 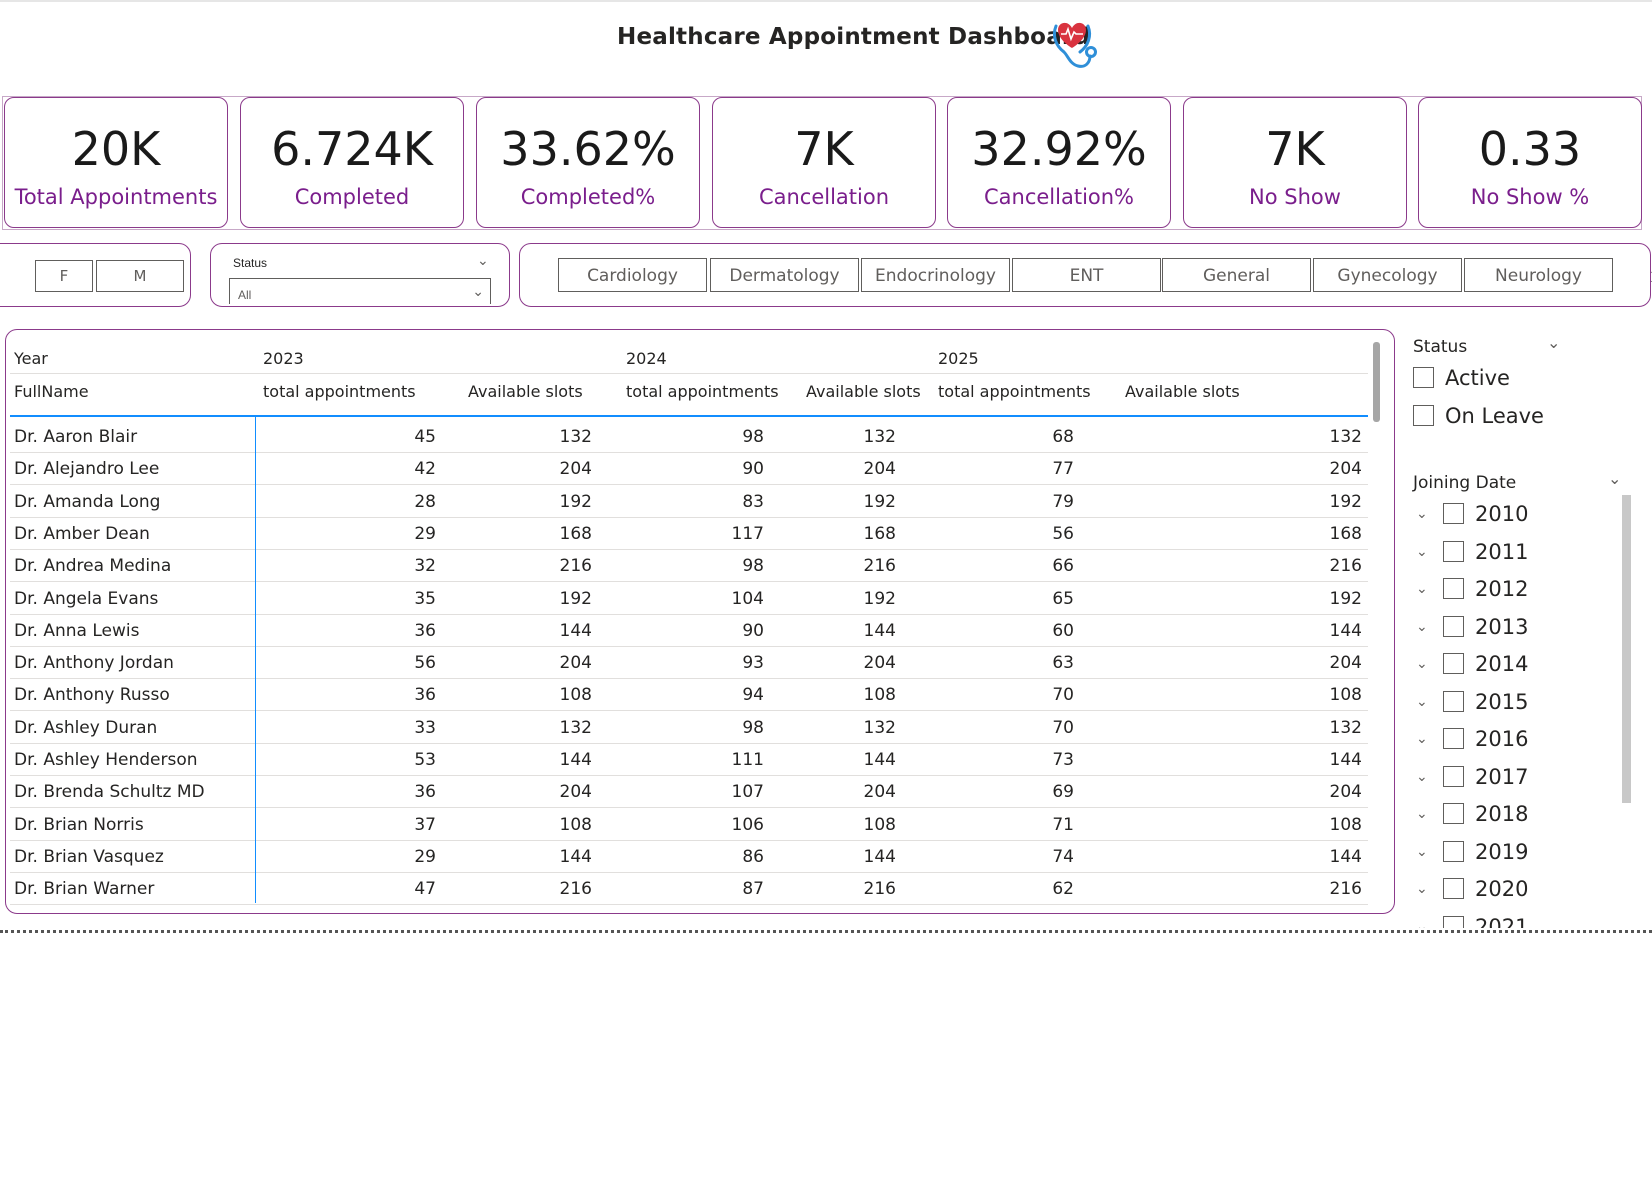 I want to click on department-option-cardiology: Cardiology, so click(x=632, y=275).